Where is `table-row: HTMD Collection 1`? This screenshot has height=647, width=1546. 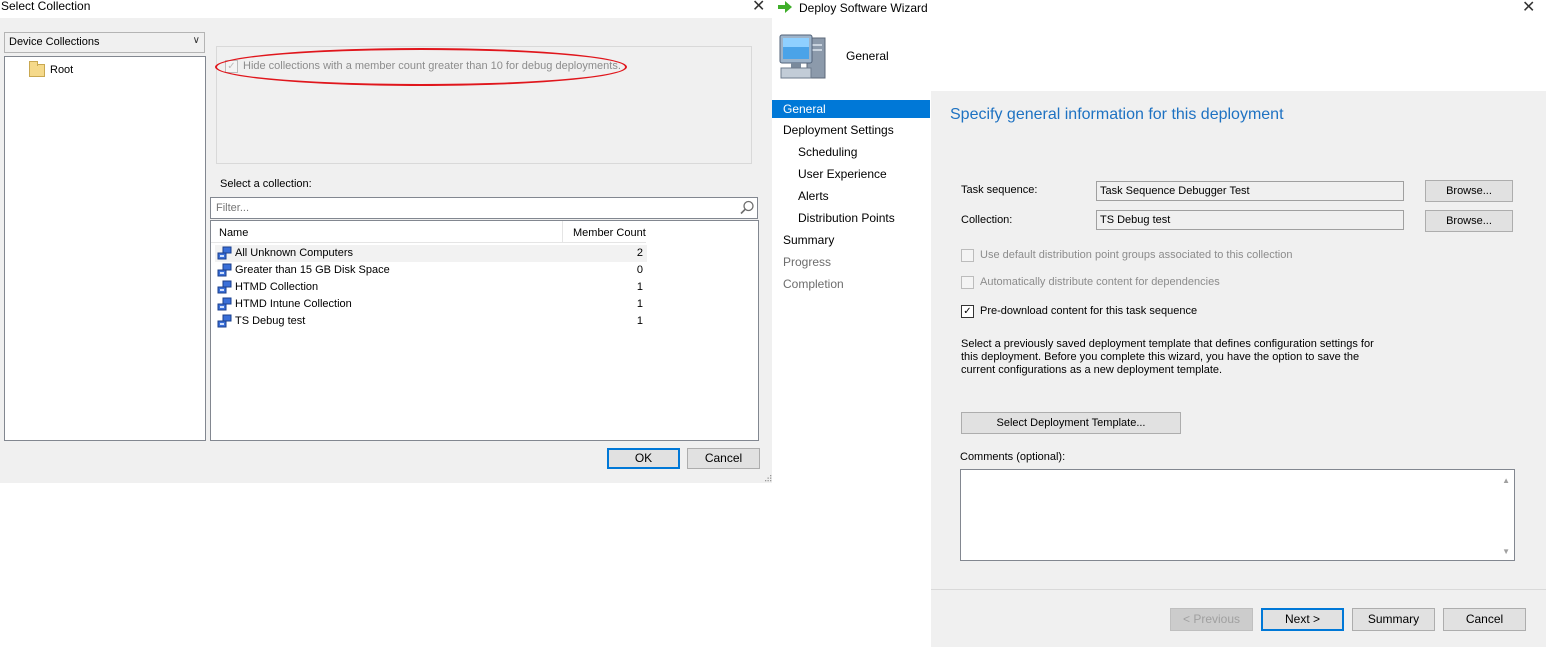 table-row: HTMD Collection 1 is located at coordinates (431, 287).